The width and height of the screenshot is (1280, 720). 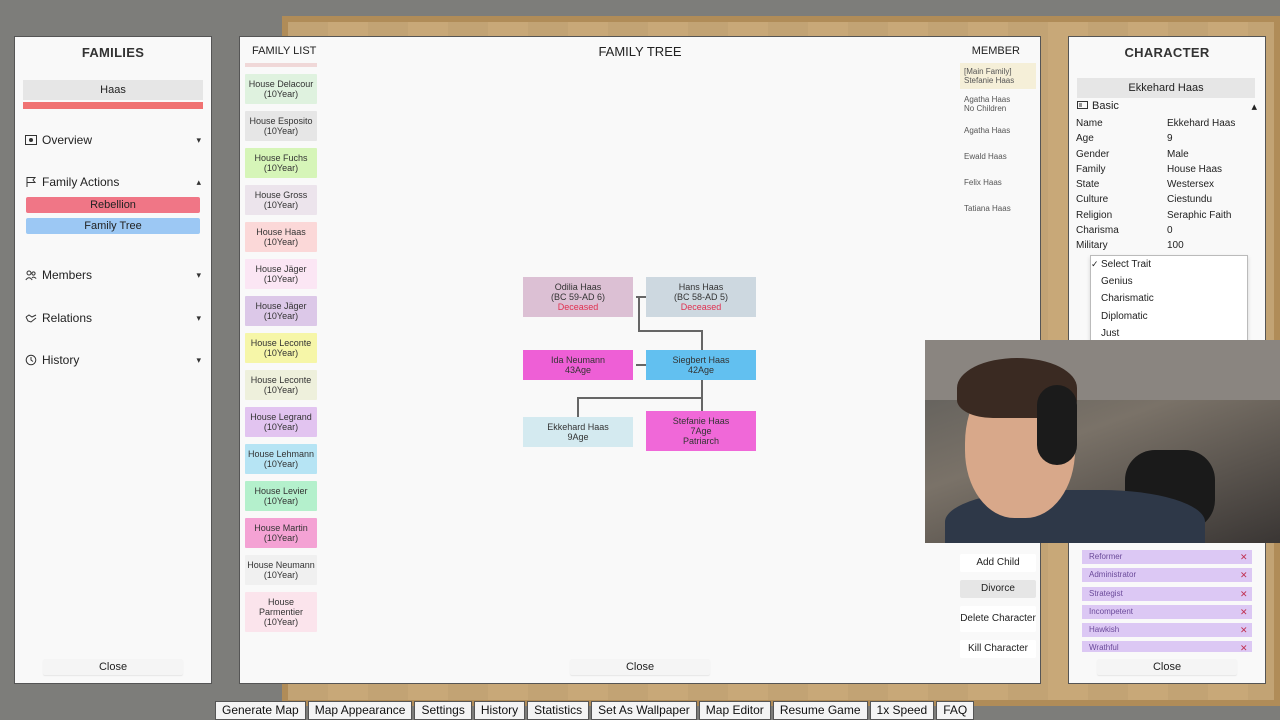 I want to click on attribute-key: Family, so click(x=1091, y=169).